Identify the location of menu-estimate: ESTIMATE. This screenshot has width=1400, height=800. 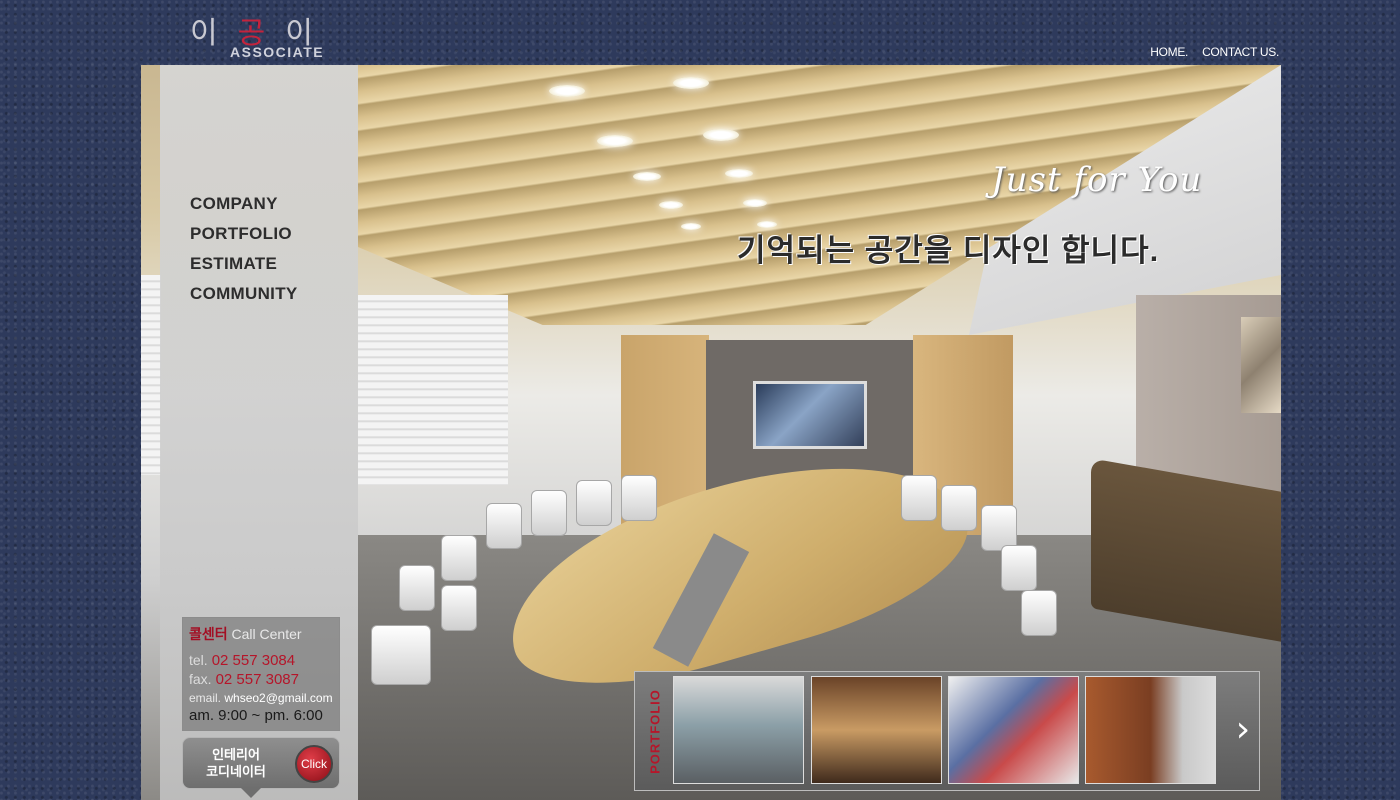
(244, 268).